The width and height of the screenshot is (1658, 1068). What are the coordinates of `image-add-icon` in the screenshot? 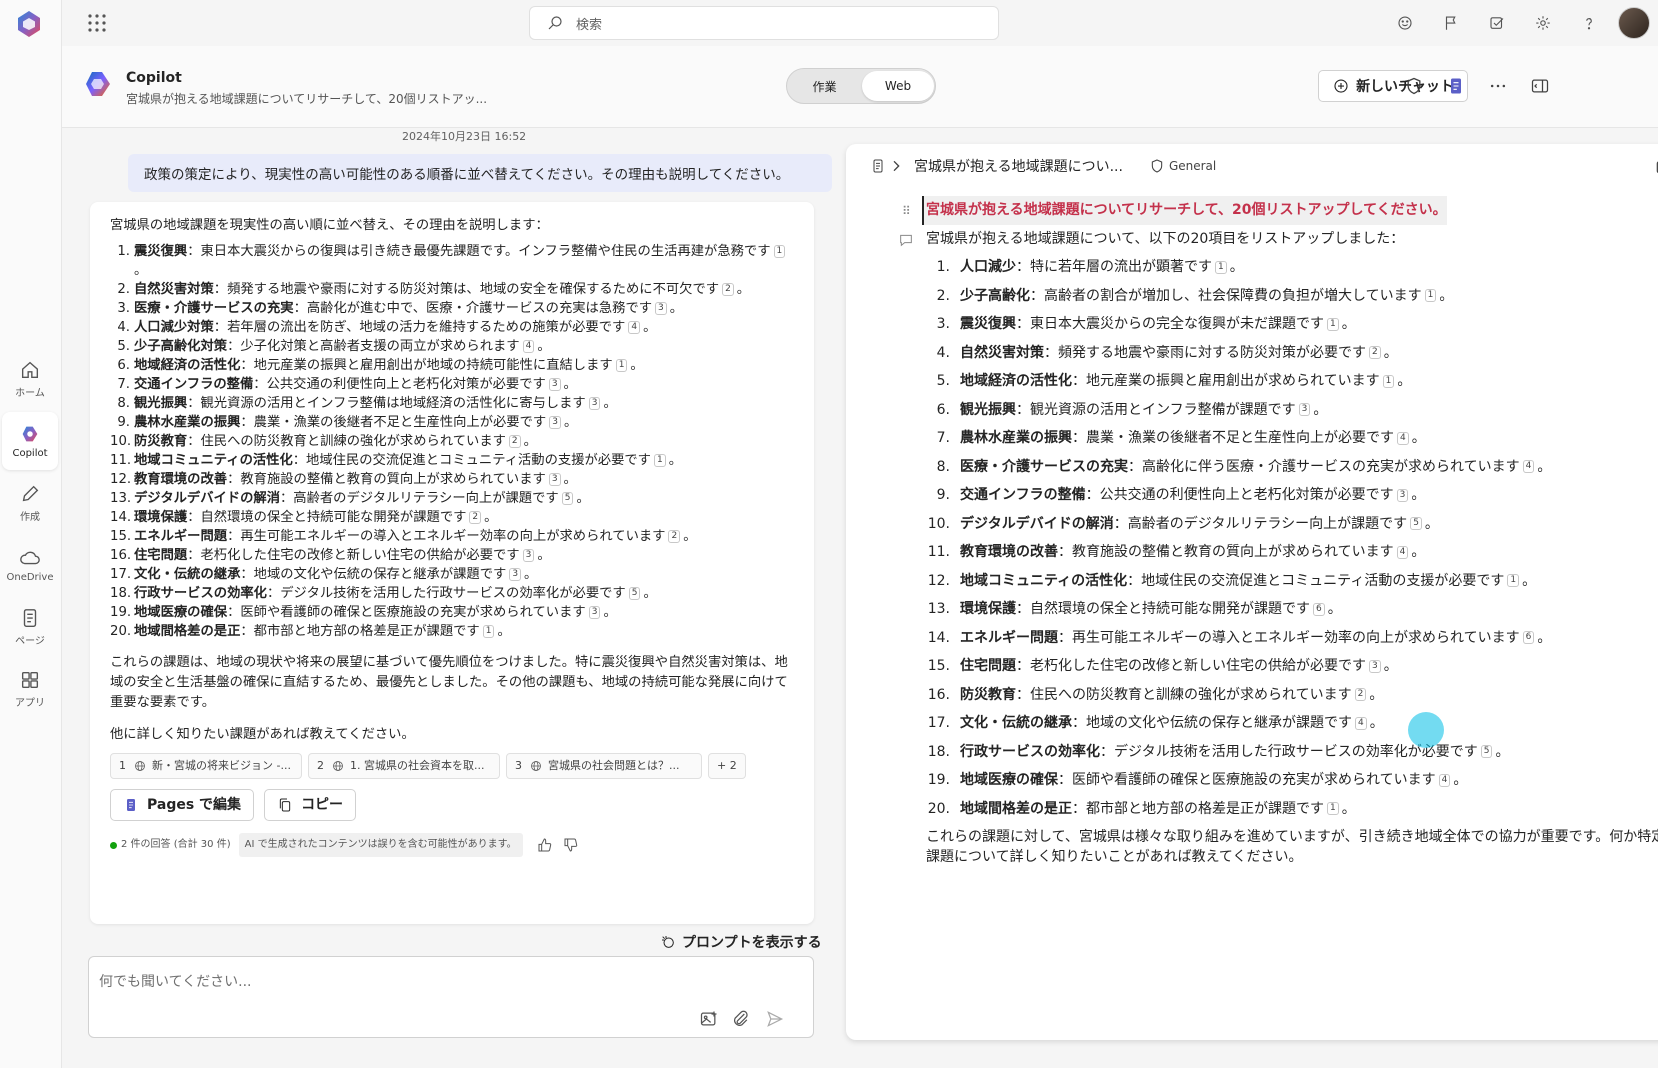 It's located at (709, 1019).